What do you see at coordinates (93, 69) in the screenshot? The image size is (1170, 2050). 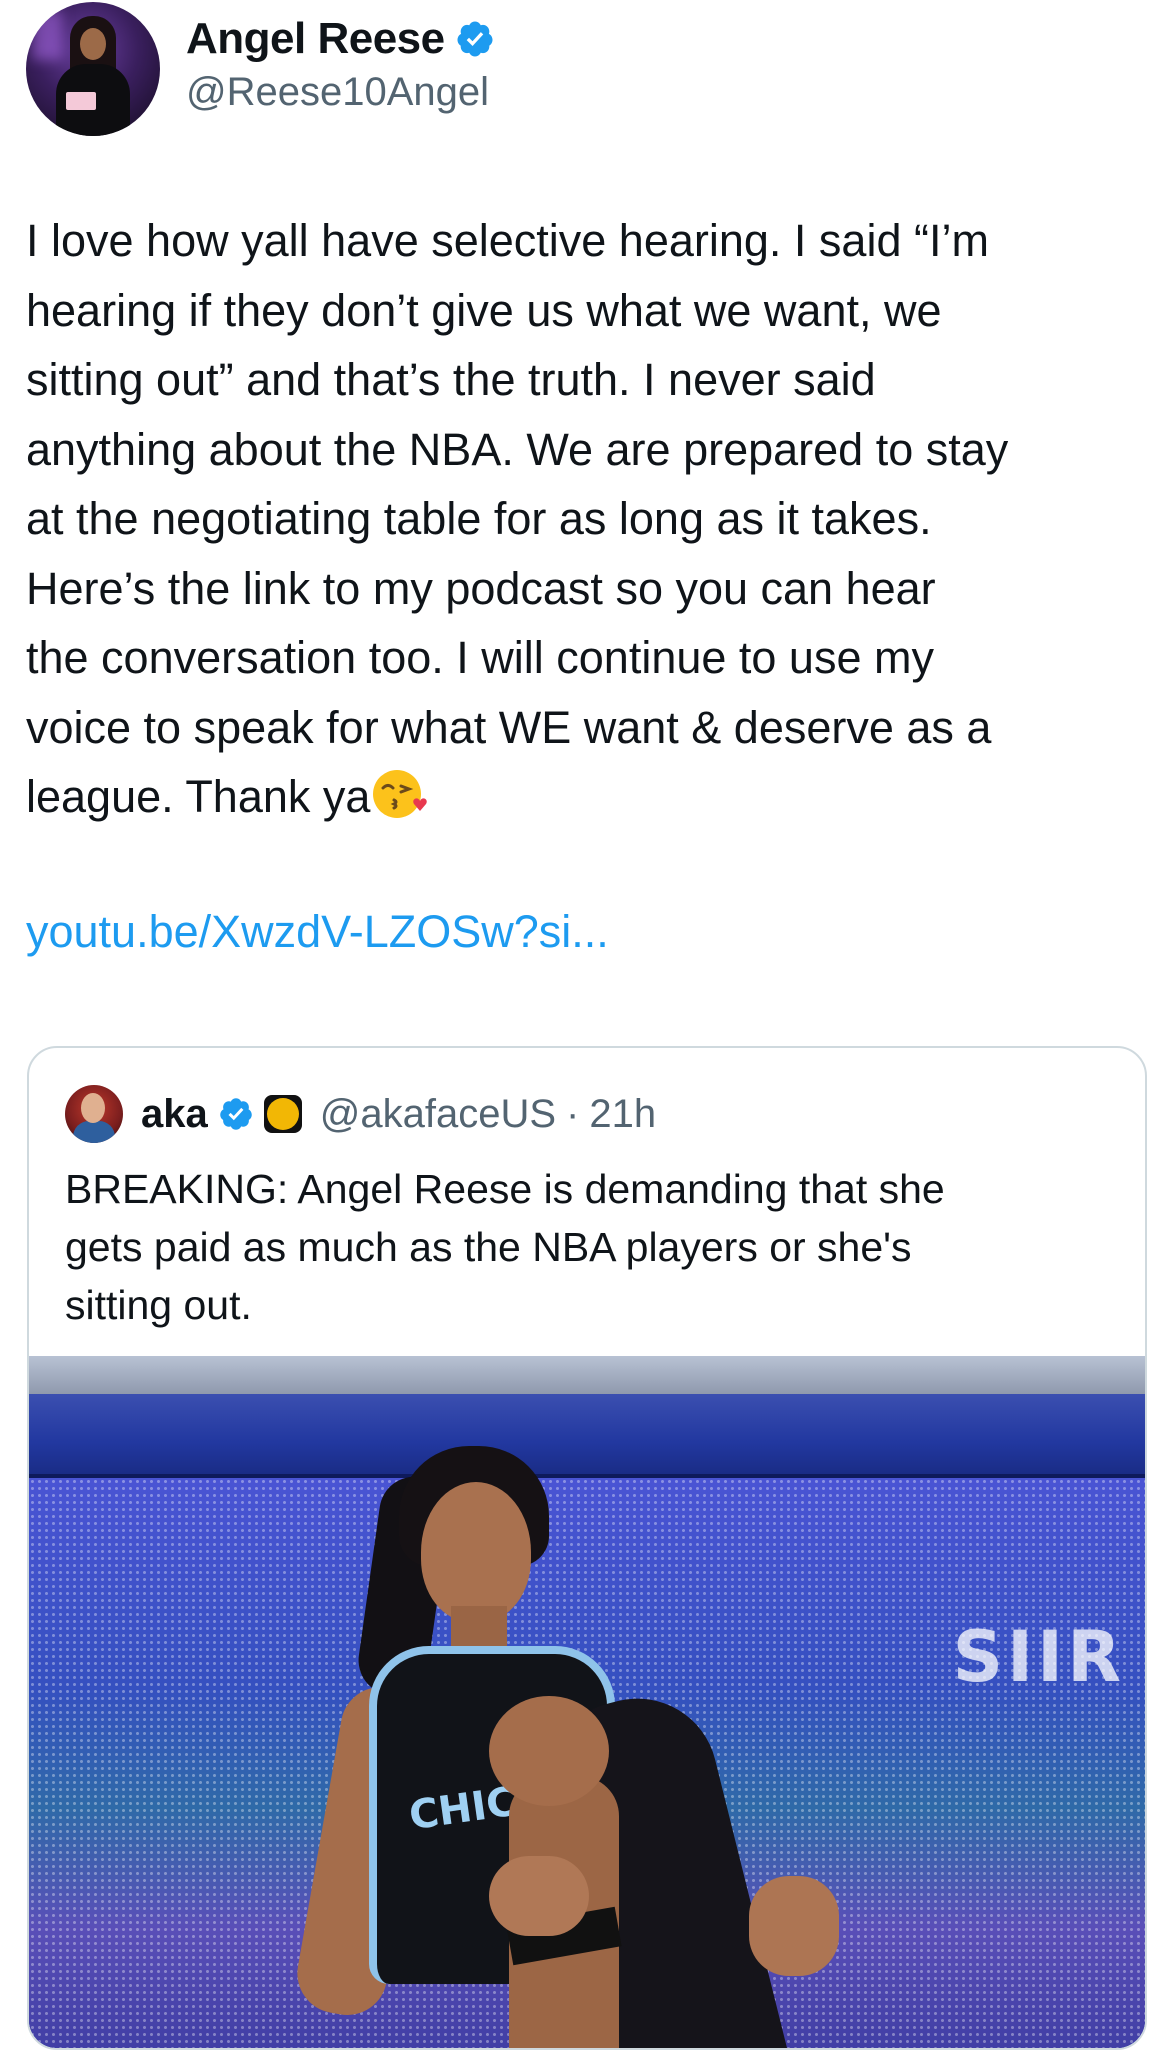 I see `author-avatar` at bounding box center [93, 69].